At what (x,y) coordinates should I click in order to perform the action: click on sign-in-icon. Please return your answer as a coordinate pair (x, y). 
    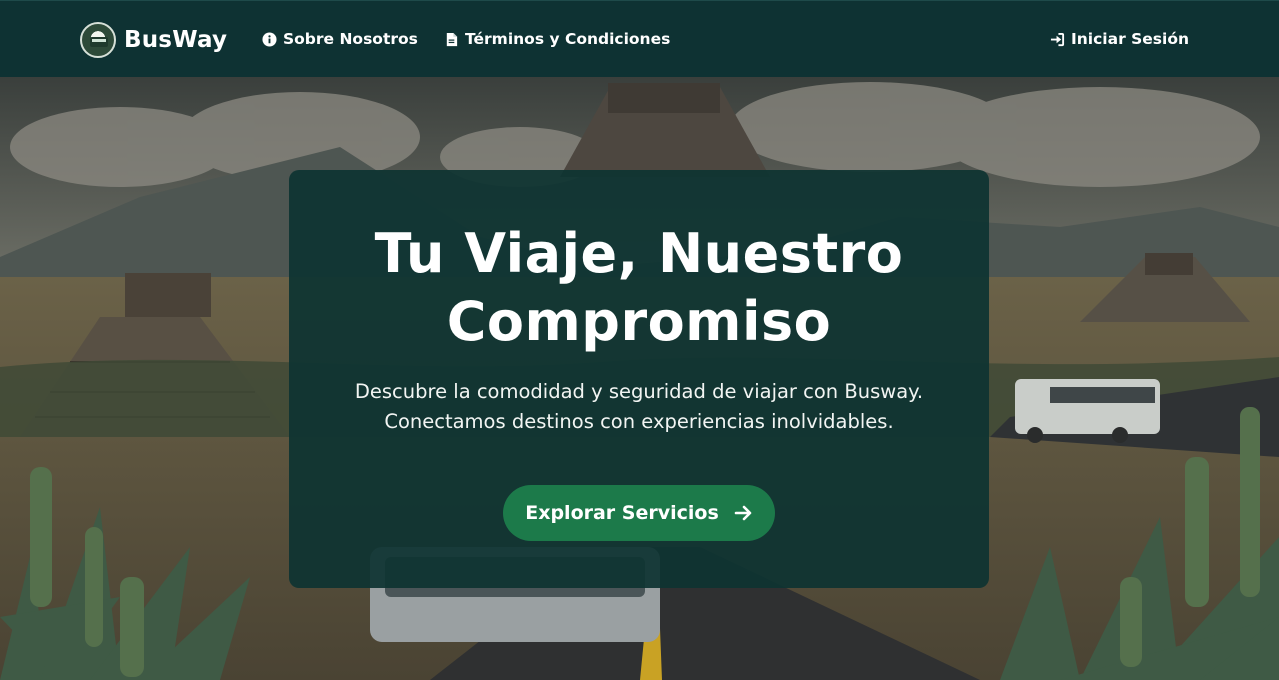
    Looking at the image, I should click on (1057, 39).